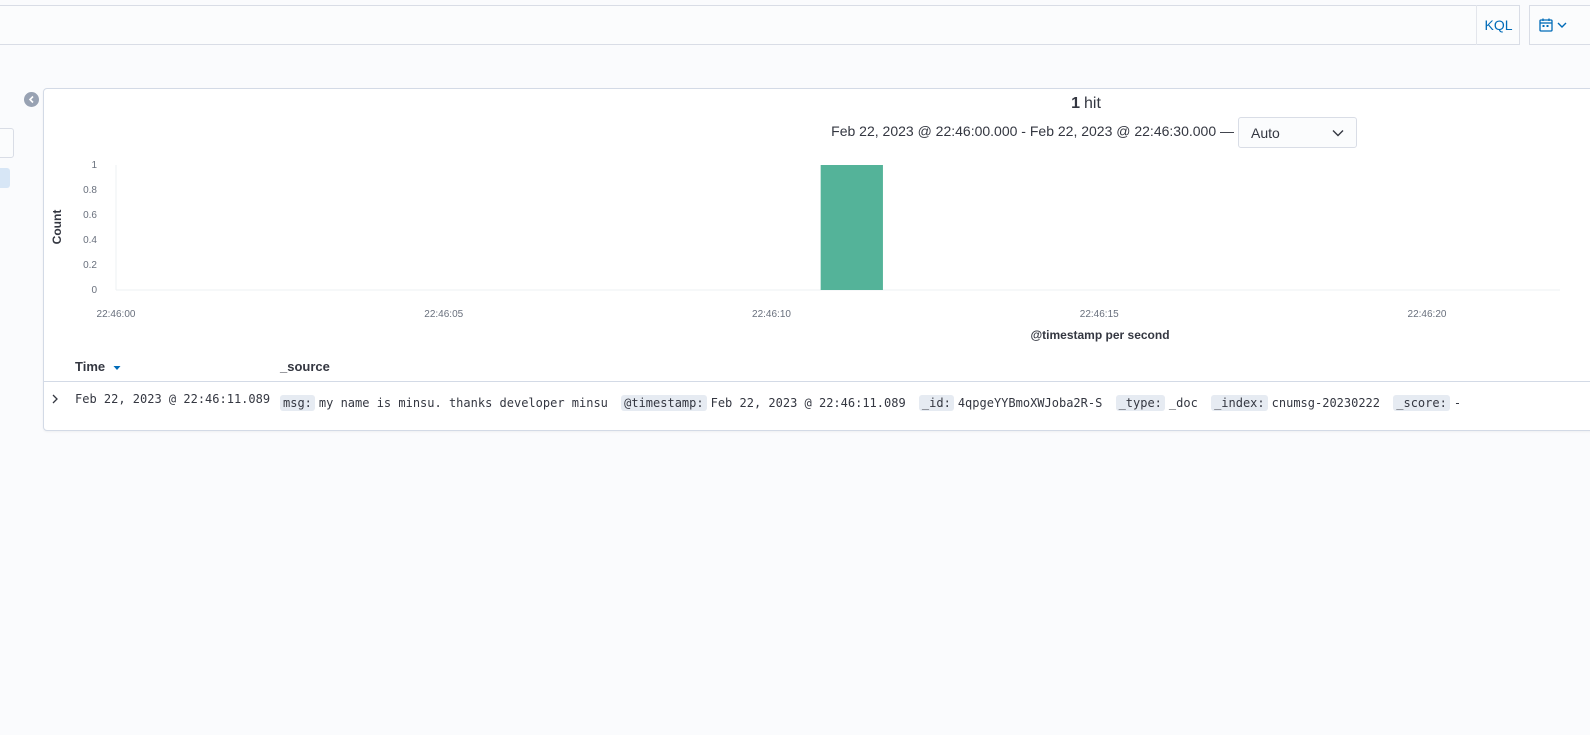 The height and width of the screenshot is (735, 1590). I want to click on column-header-source: _source, so click(305, 366).